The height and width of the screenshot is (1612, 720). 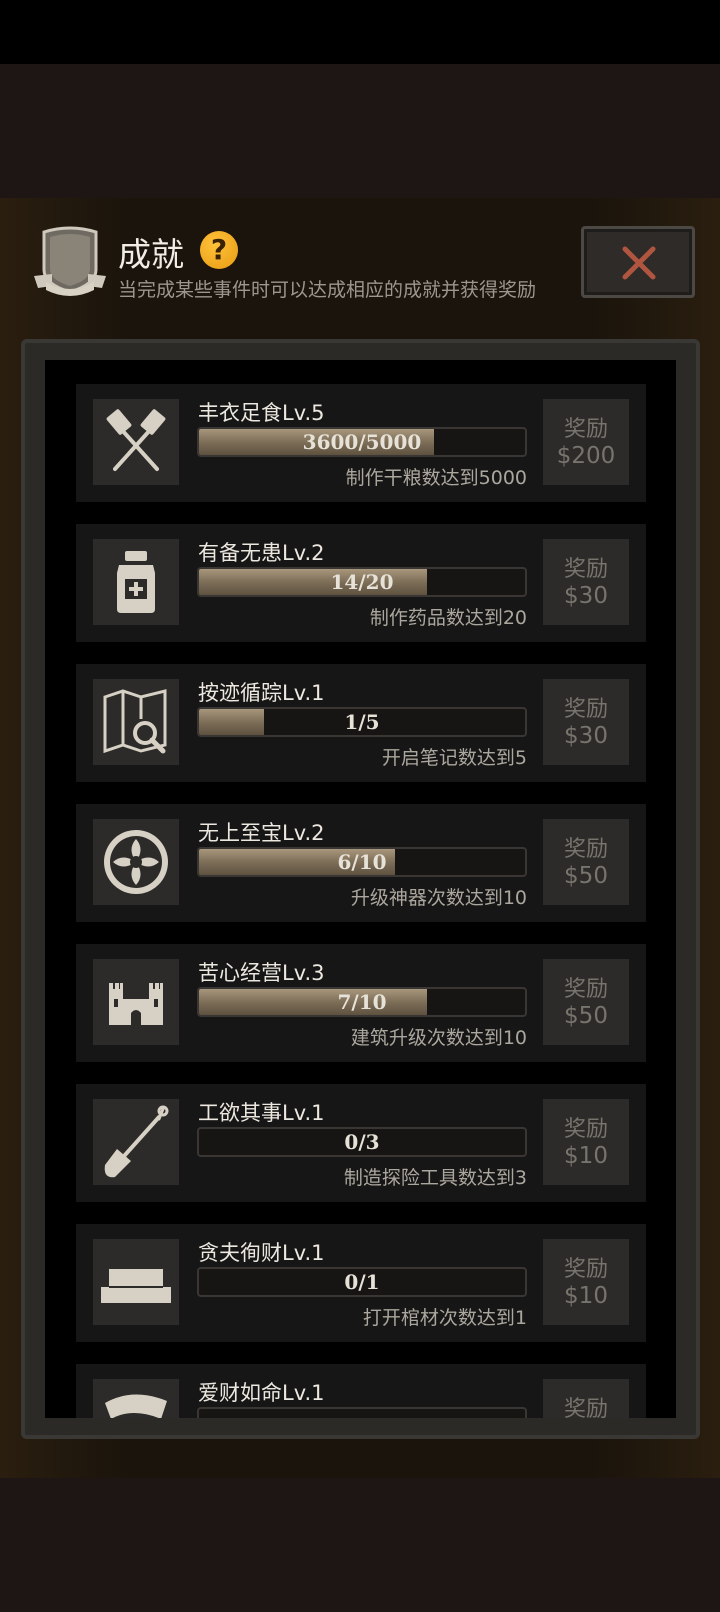 I want to click on progress-text: 6/10, so click(x=362, y=862).